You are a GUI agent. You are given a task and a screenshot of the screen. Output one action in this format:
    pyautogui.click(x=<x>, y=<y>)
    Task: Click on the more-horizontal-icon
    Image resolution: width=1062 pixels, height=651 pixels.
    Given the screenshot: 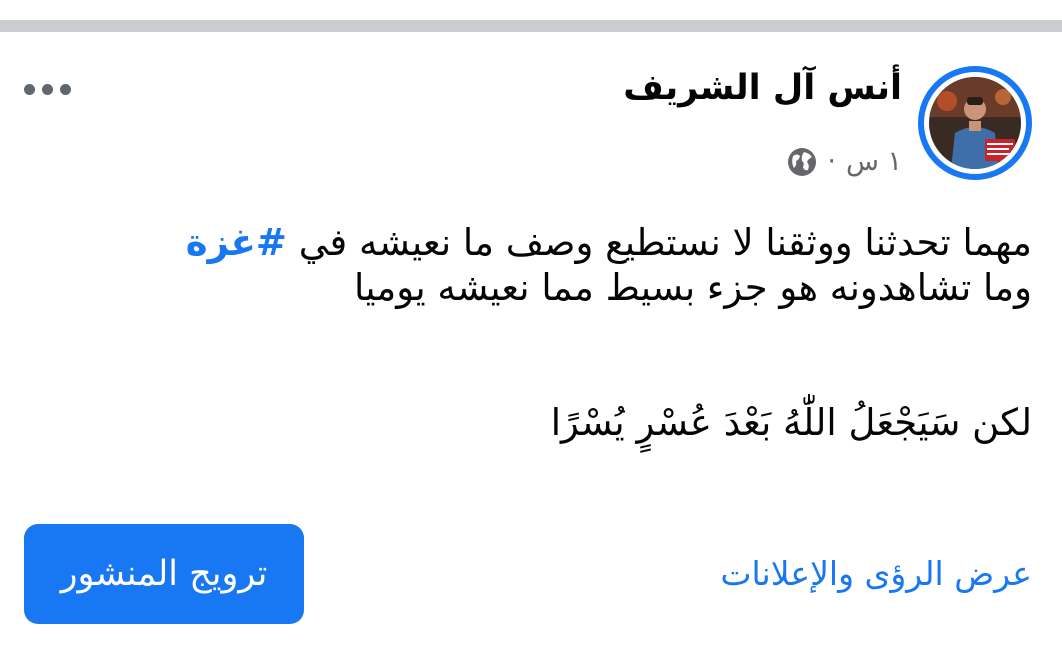 What is the action you would take?
    pyautogui.click(x=29, y=89)
    